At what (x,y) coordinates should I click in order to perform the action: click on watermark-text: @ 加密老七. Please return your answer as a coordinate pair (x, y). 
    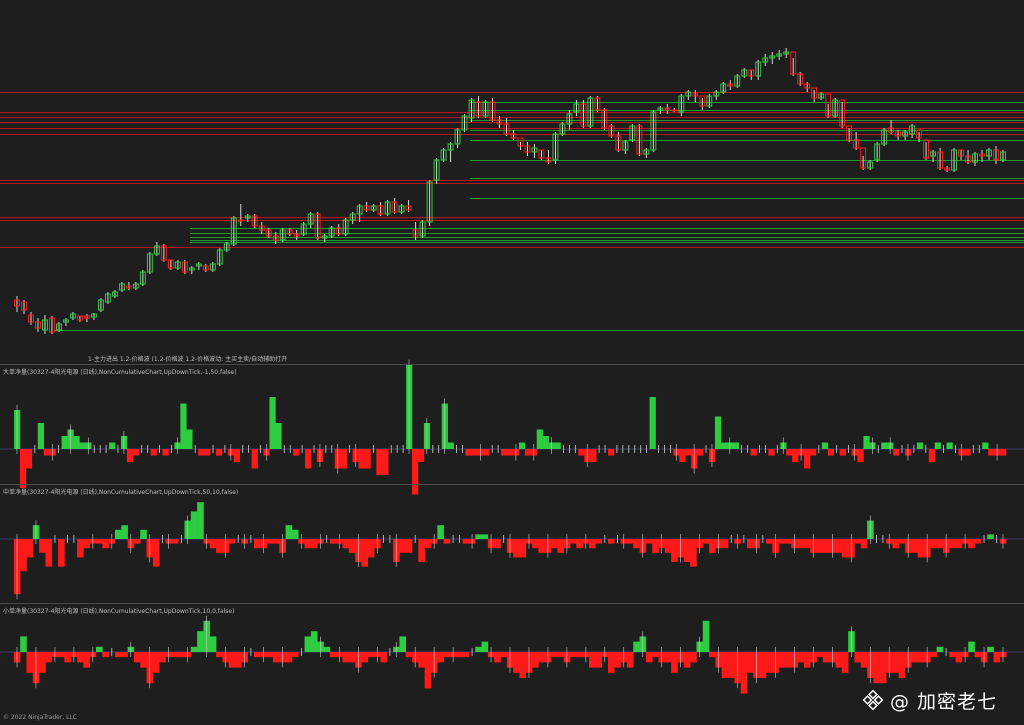
    Looking at the image, I should click on (944, 701).